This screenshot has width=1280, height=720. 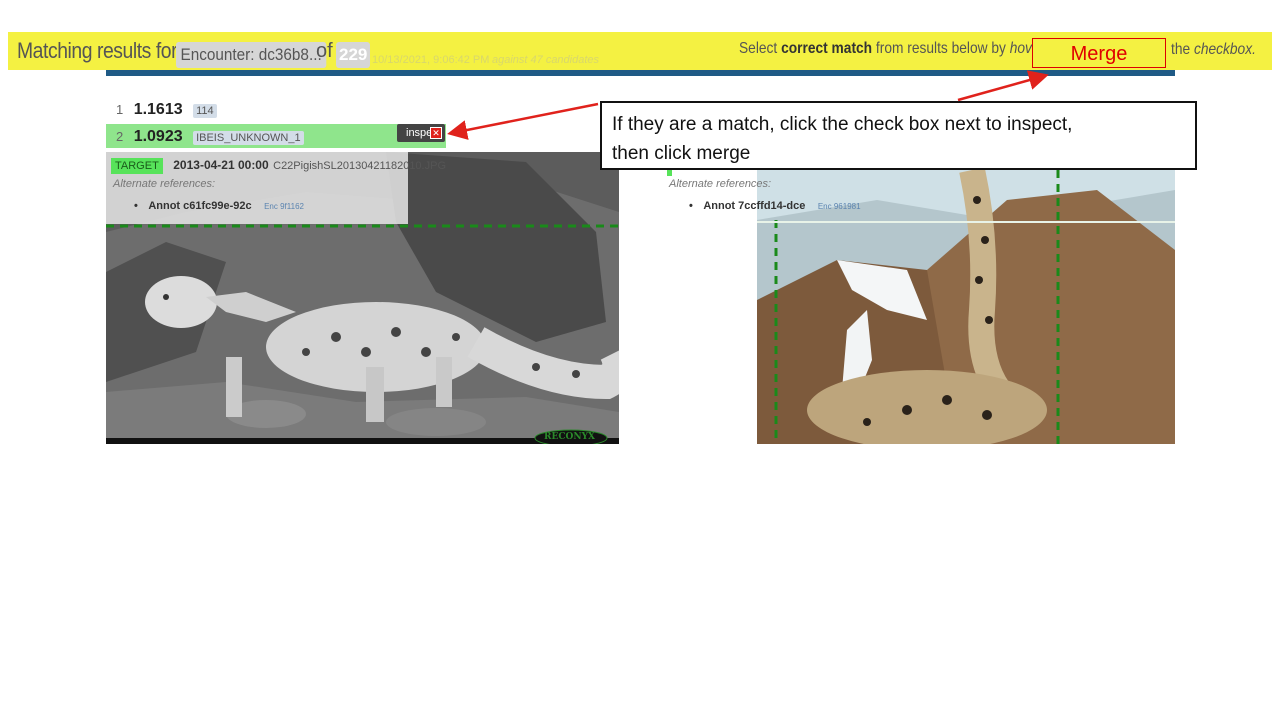 I want to click on arrow-to-merge, so click(x=1003, y=86).